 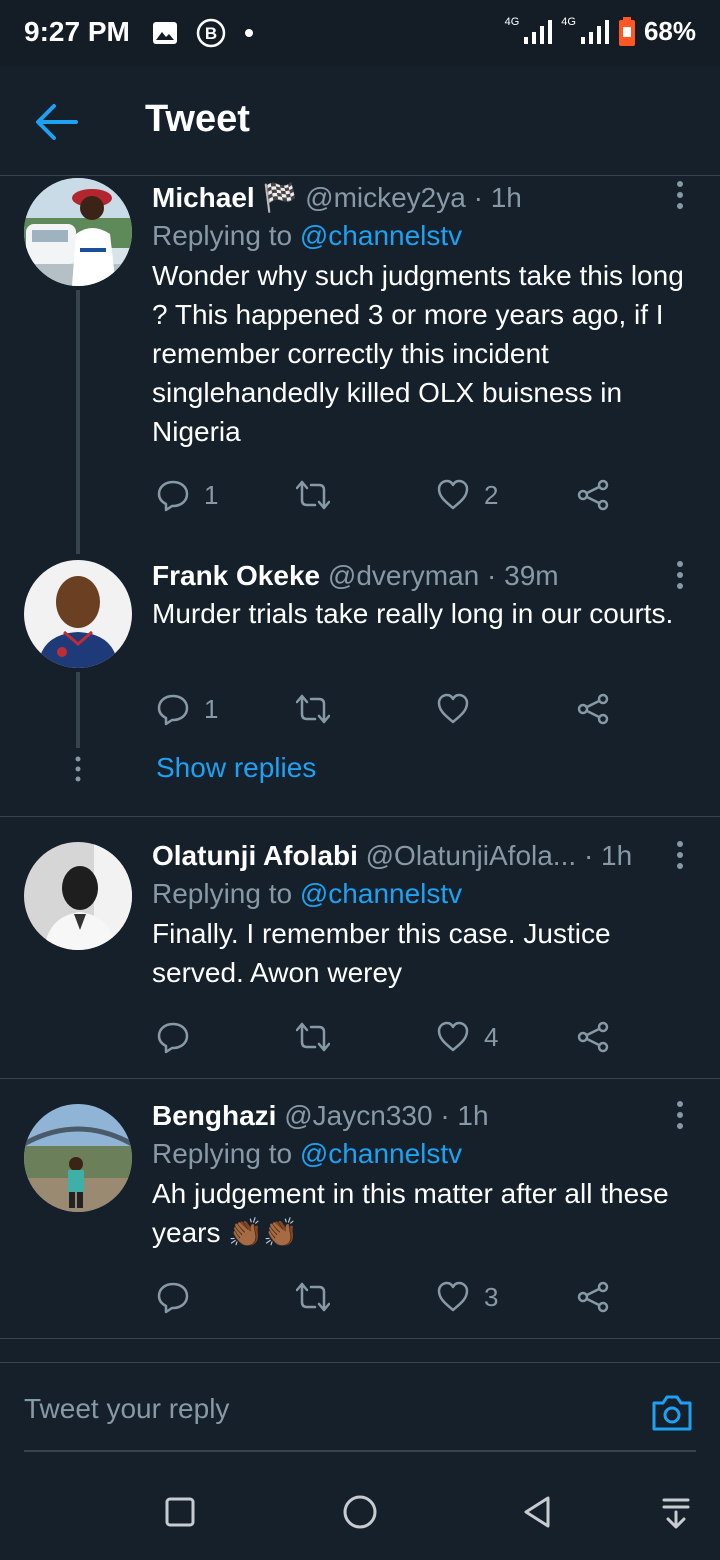 I want to click on author-name: Frank Okeke, so click(x=236, y=575).